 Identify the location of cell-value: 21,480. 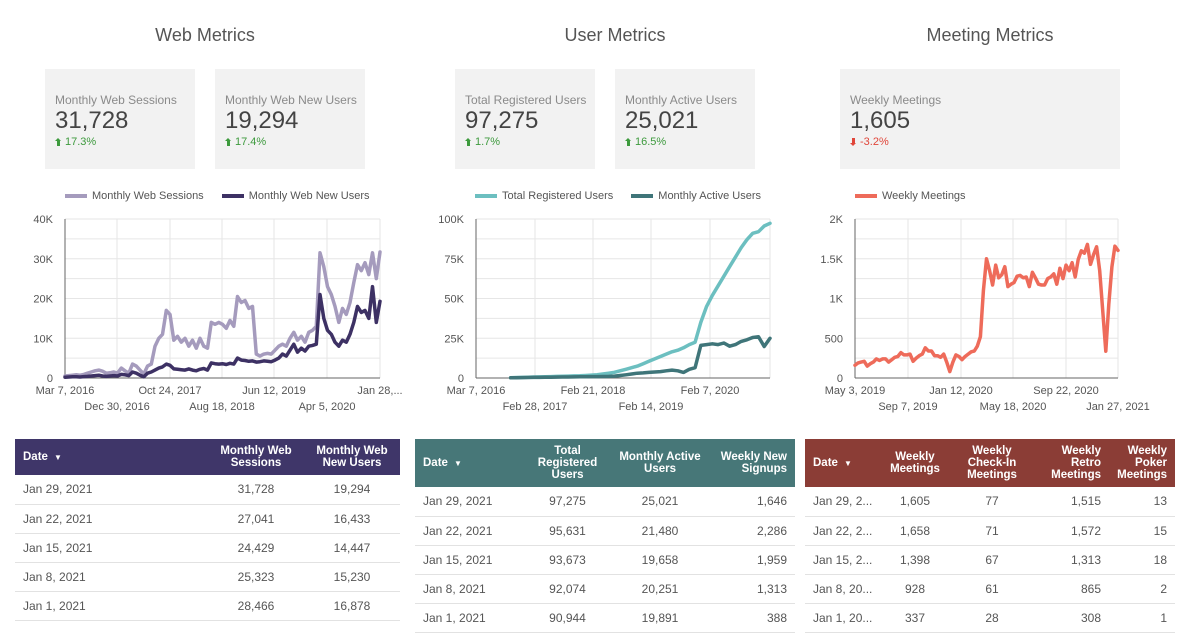
(660, 531).